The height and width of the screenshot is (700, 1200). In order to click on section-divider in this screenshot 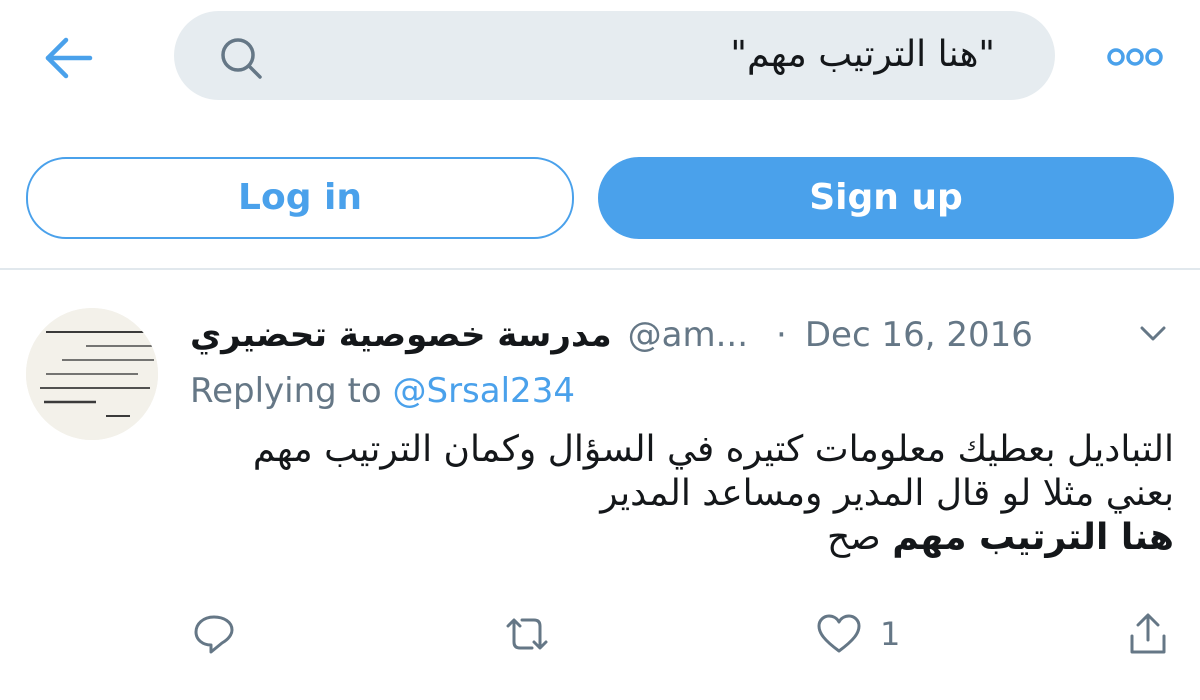, I will do `click(600, 269)`.